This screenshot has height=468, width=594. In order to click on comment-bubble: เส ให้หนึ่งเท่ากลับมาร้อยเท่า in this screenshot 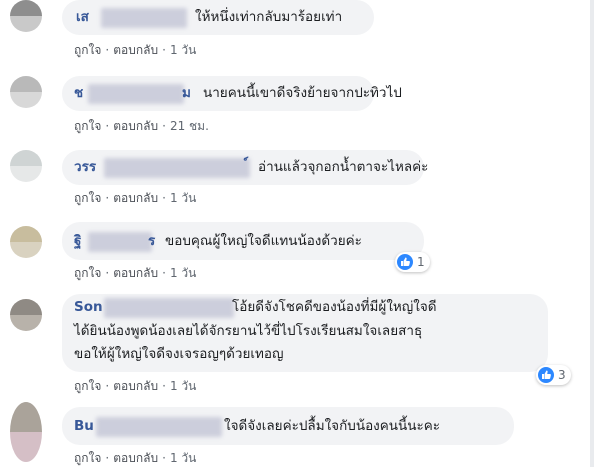, I will do `click(218, 17)`.